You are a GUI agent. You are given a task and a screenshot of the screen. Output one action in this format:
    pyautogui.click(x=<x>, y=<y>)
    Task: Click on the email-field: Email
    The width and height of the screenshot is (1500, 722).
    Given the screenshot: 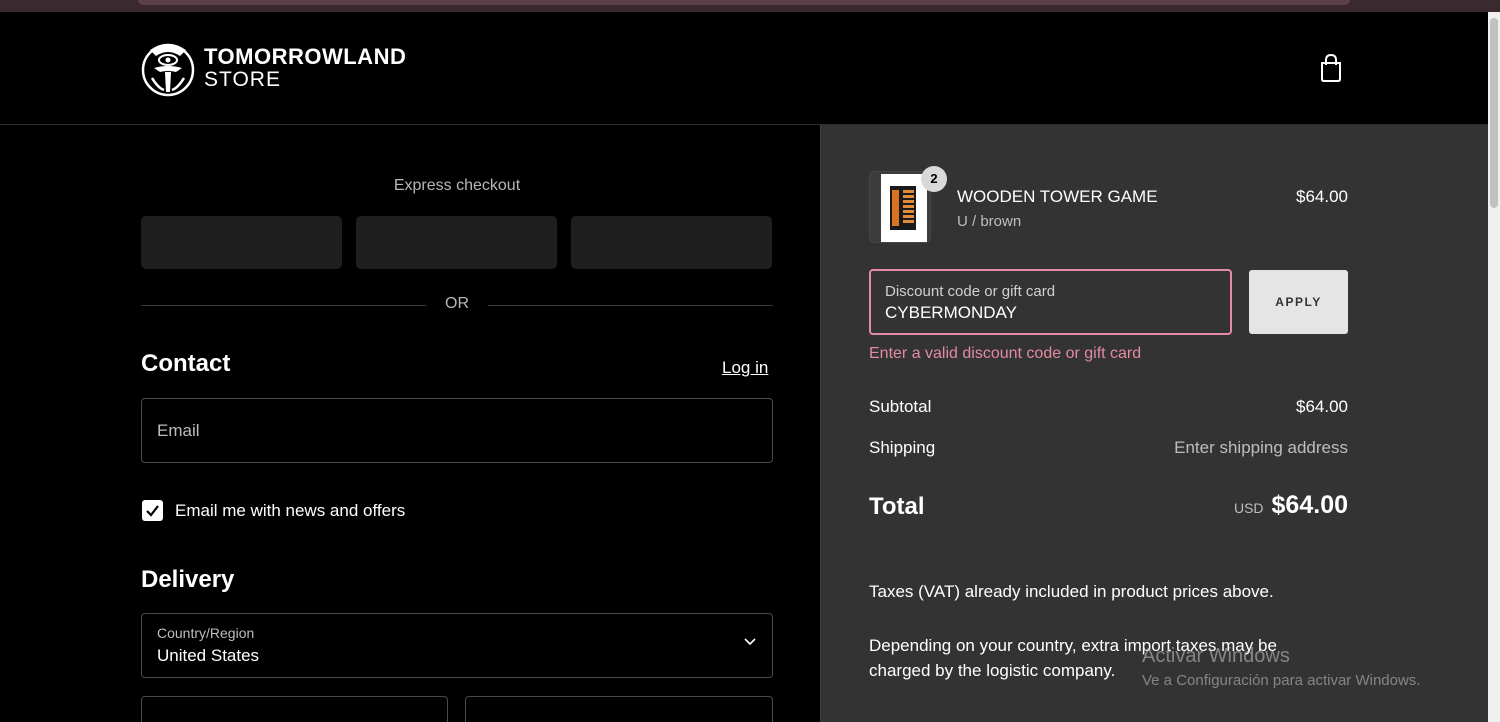 What is the action you would take?
    pyautogui.click(x=457, y=430)
    